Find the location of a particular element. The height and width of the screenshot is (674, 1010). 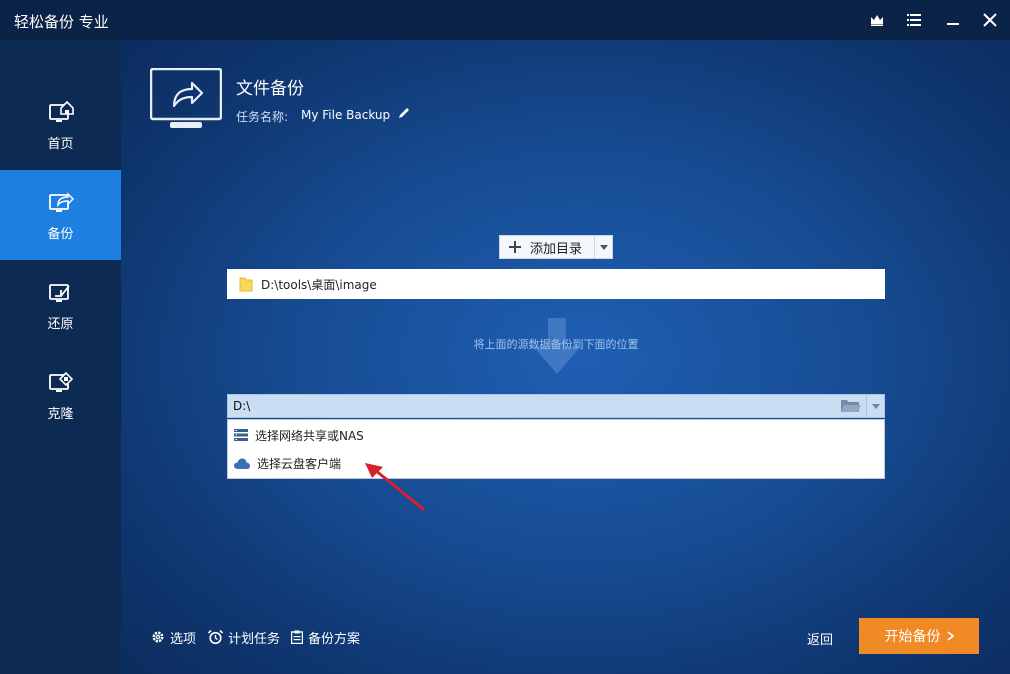

destination-dropdown: 选择网络共享或NAS 选择云盘客户端 is located at coordinates (556, 449).